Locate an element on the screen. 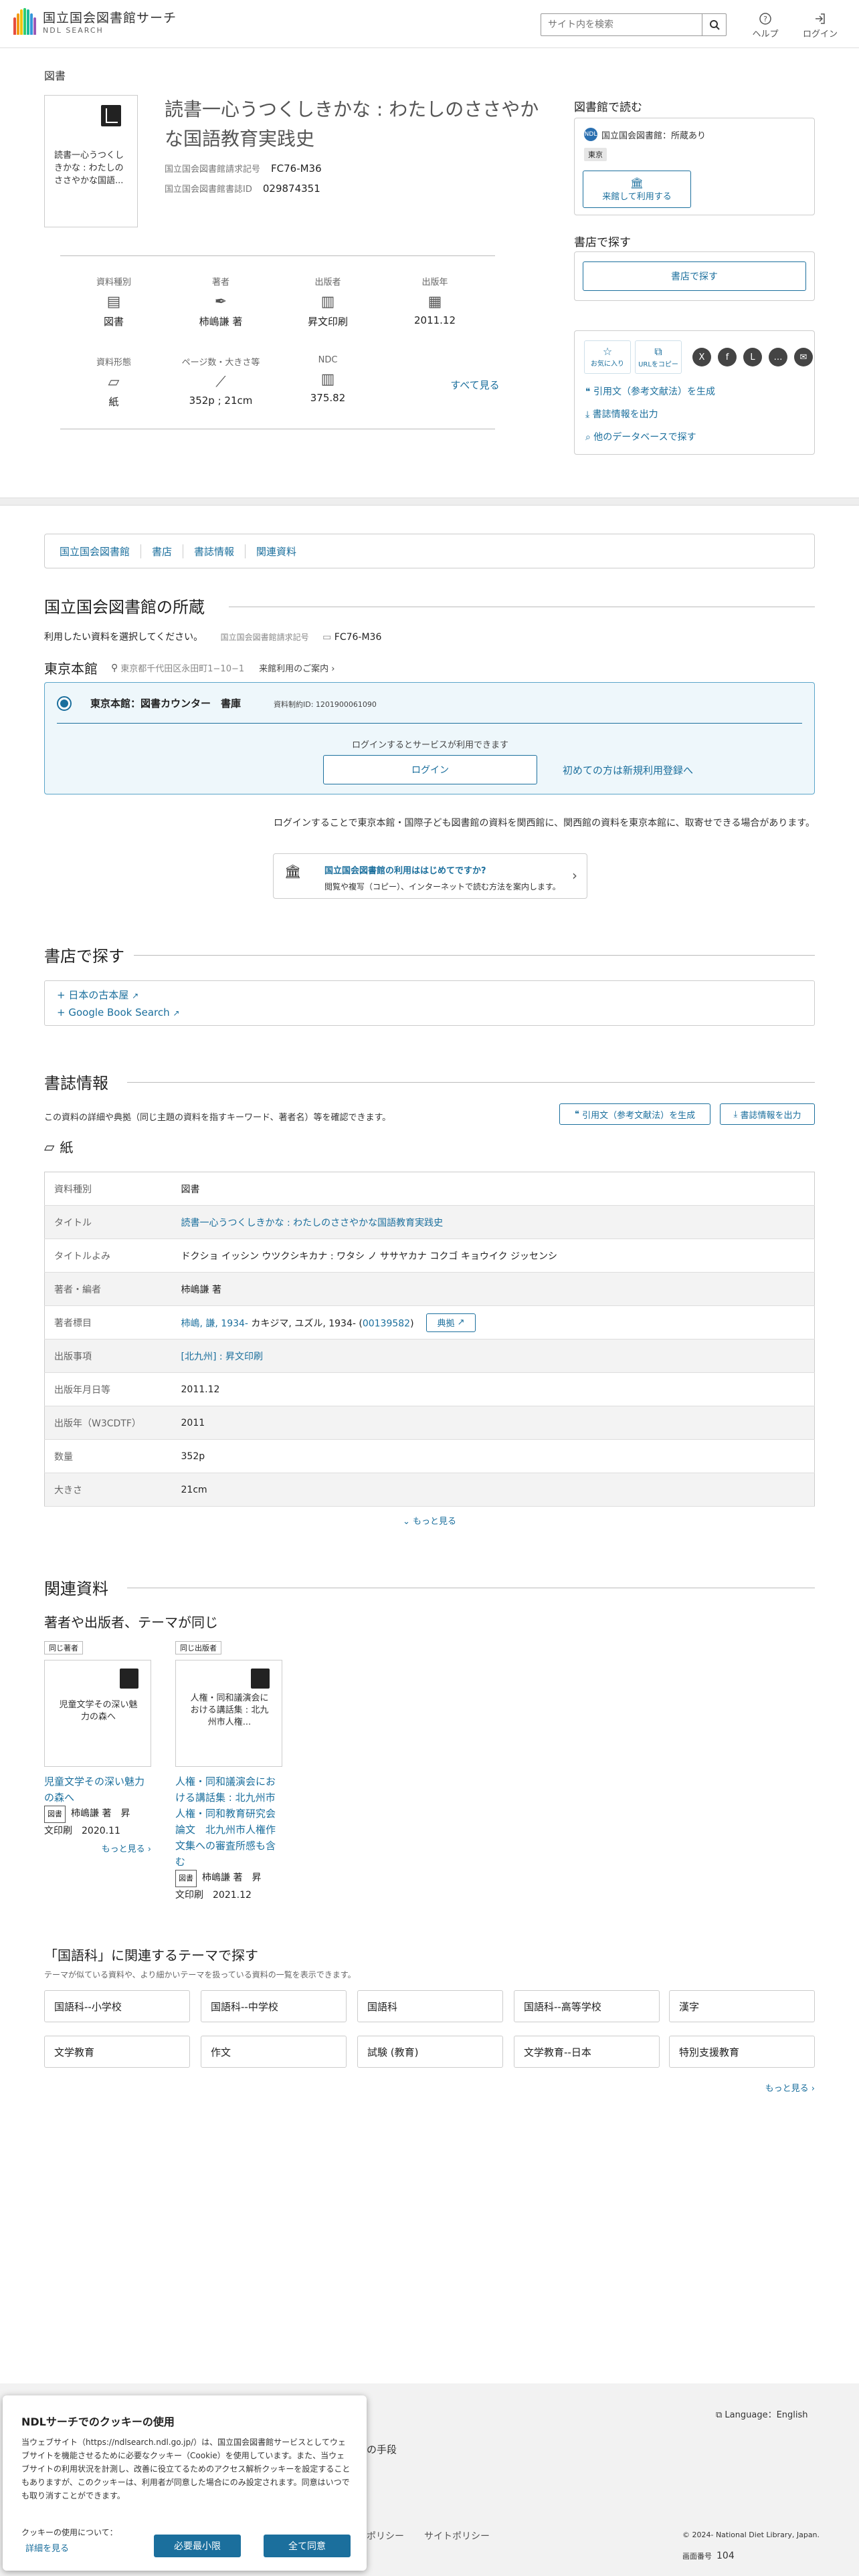 The image size is (859, 2576). callno-line: 国立国会図書館請求記号 FC76-M36 is located at coordinates (243, 168).